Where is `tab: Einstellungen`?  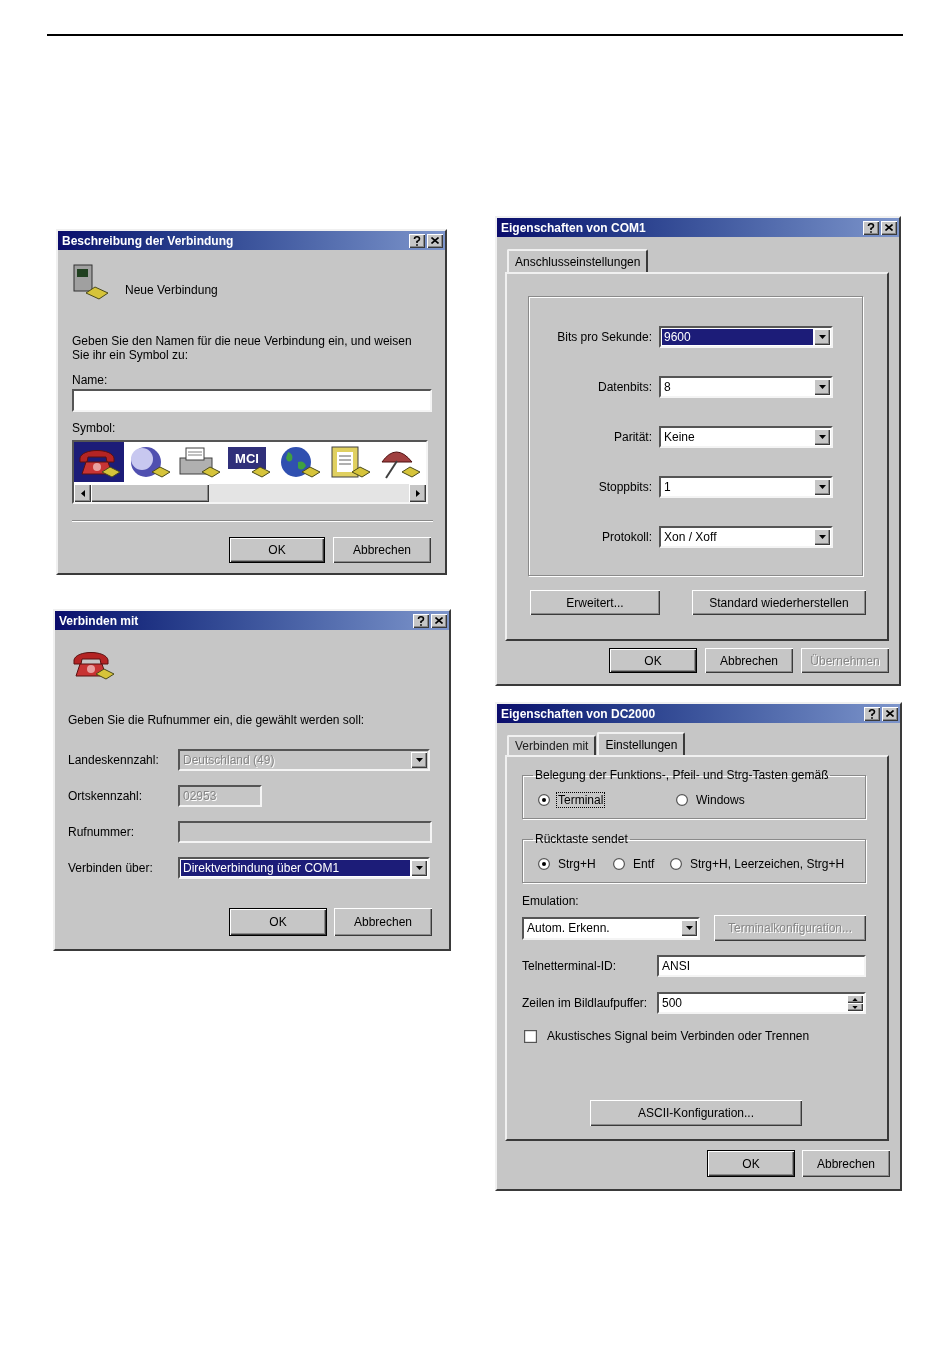
tab: Einstellungen is located at coordinates (641, 743).